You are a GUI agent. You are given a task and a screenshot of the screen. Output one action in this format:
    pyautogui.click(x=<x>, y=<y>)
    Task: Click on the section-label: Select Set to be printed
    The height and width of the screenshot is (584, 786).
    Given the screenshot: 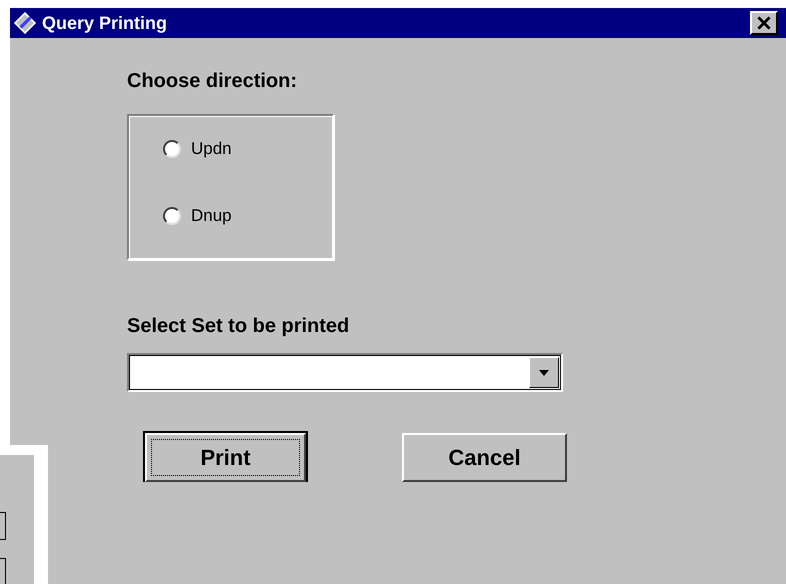 What is the action you would take?
    pyautogui.click(x=238, y=326)
    